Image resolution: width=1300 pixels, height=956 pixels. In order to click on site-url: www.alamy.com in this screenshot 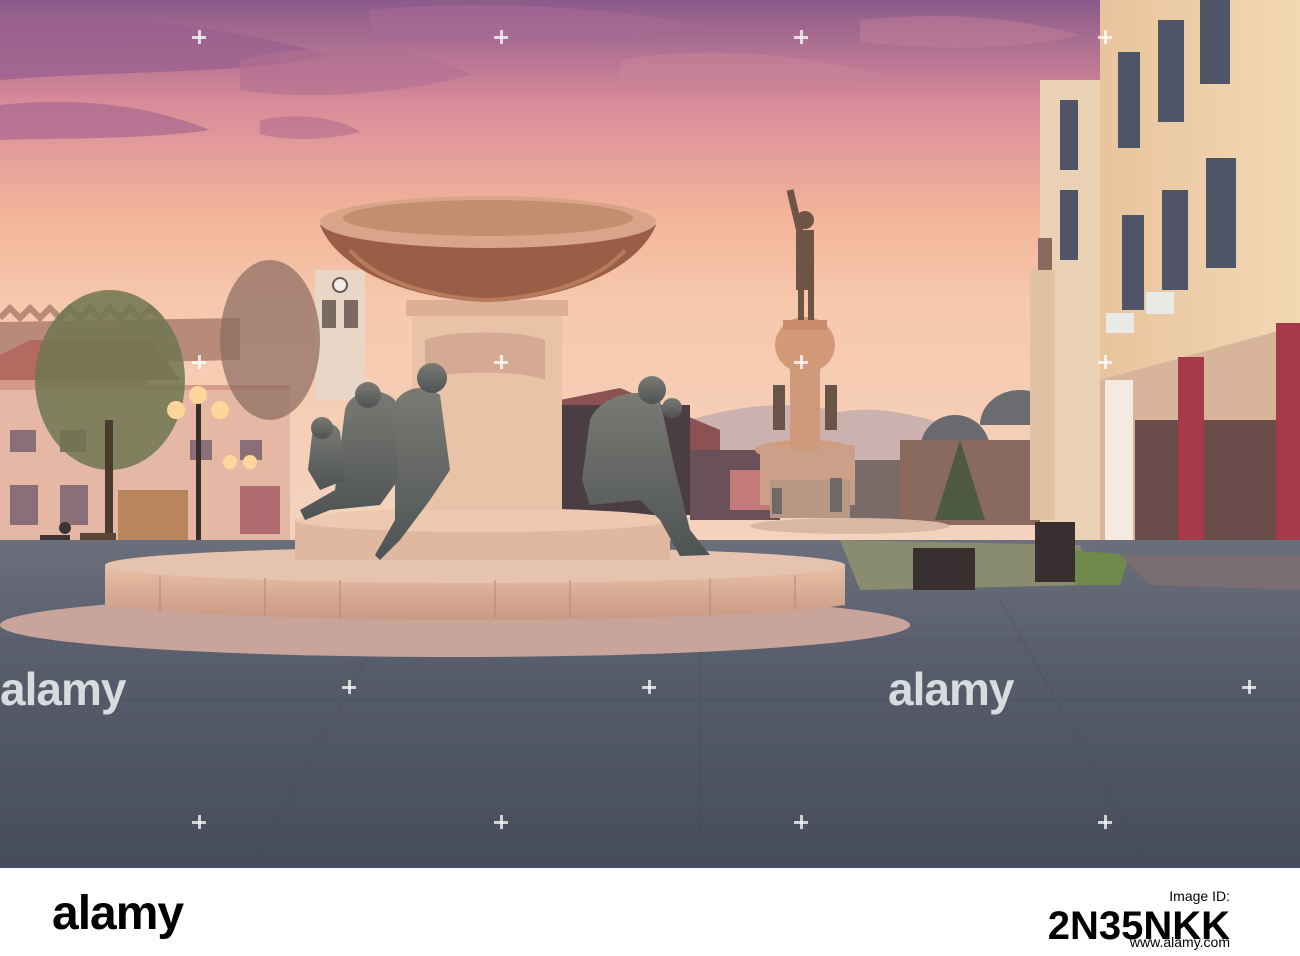, I will do `click(1179, 942)`.